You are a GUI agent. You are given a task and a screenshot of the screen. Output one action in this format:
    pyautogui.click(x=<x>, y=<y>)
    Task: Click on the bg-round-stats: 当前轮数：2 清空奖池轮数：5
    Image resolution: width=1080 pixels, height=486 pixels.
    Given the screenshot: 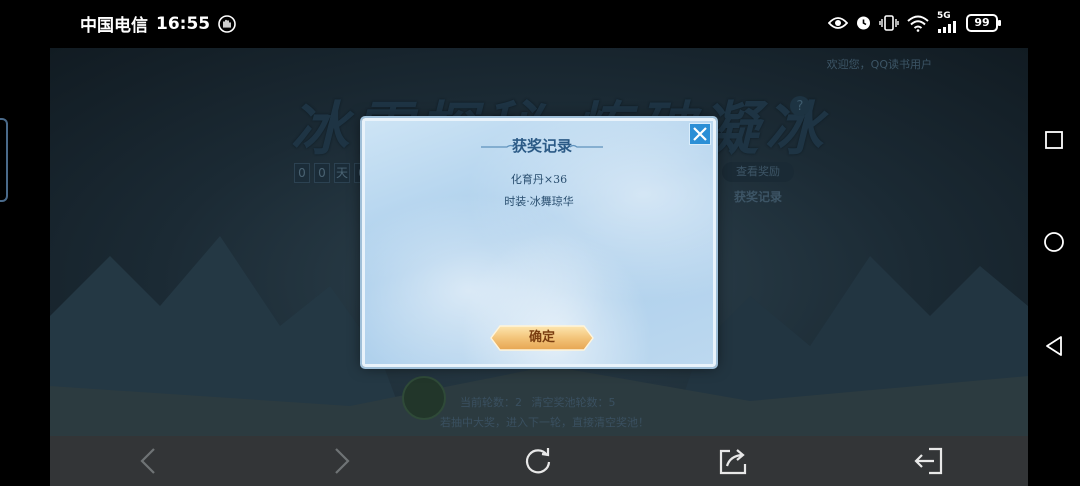 What is the action you would take?
    pyautogui.click(x=538, y=402)
    